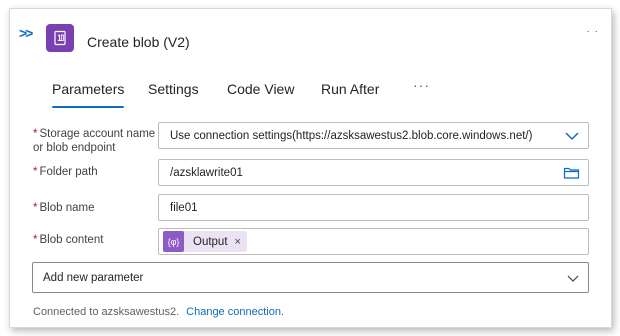  What do you see at coordinates (71, 240) in the screenshot?
I see `blob-content-label-text: Blob content` at bounding box center [71, 240].